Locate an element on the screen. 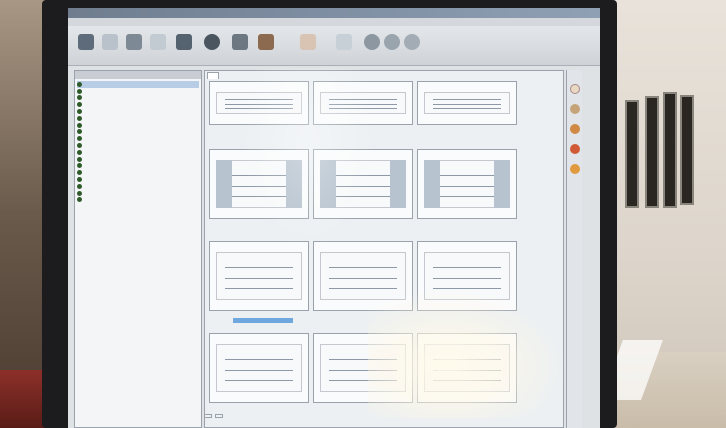 Image resolution: width=726 pixels, height=428 pixels. car-icon is located at coordinates (266, 42).